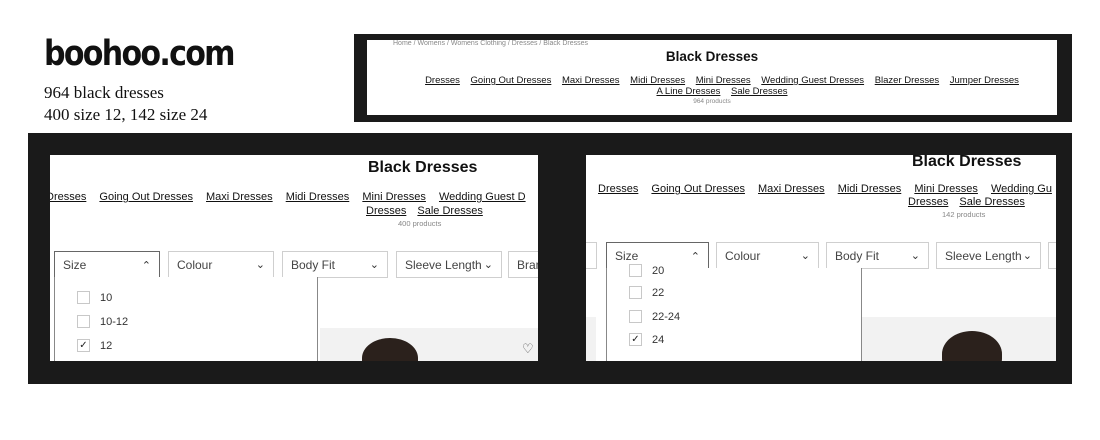 The height and width of the screenshot is (440, 1100). I want to click on filter-size: Size ⌃, so click(107, 264).